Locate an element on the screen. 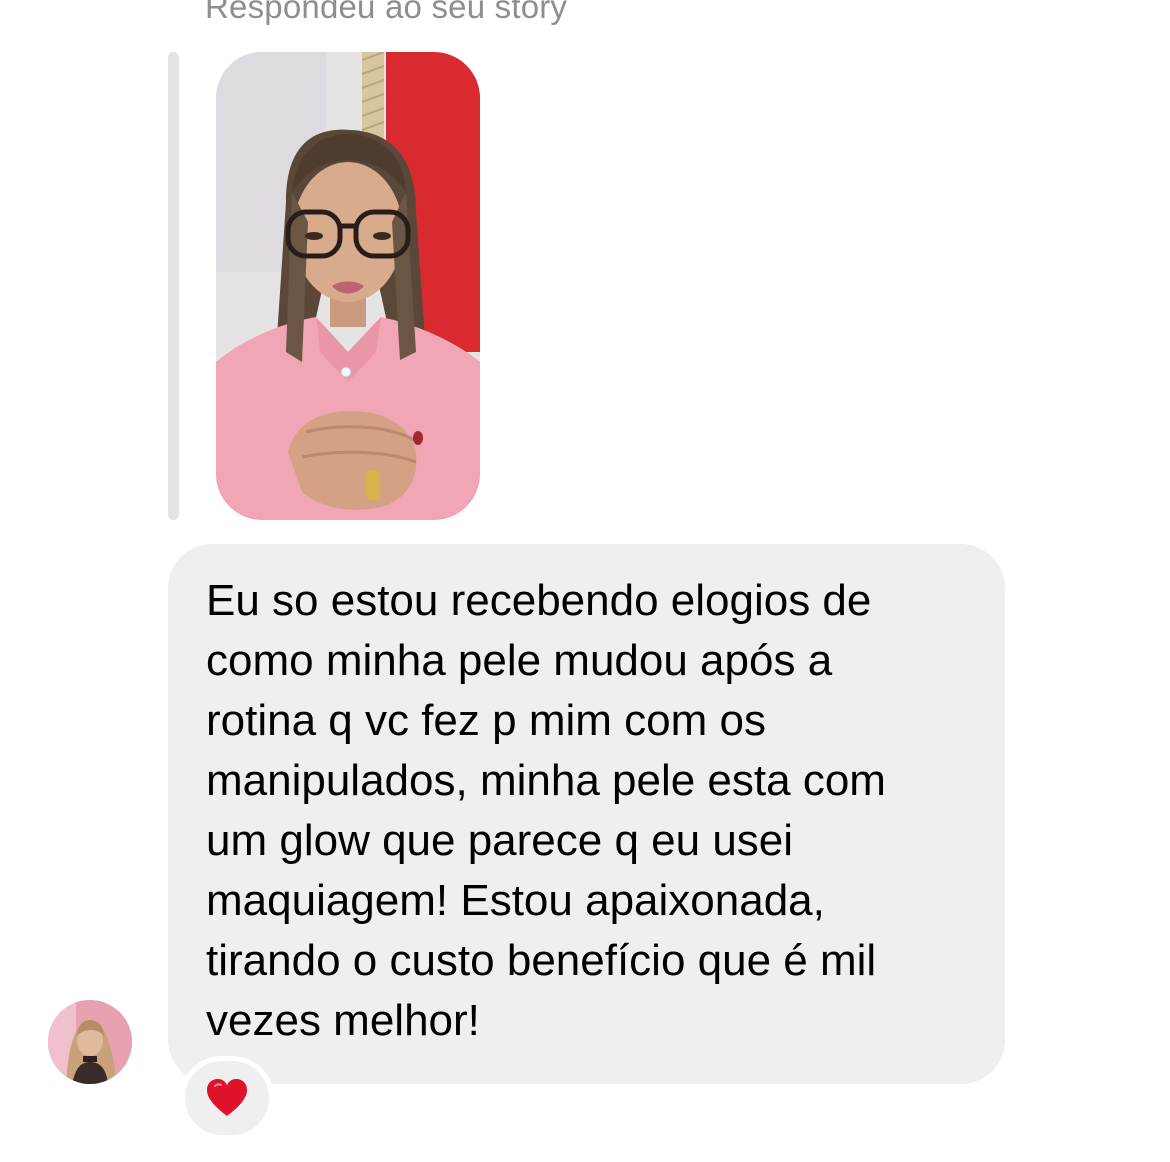 Image resolution: width=1170 pixels, height=1162 pixels. reply-indicator-bar is located at coordinates (173, 286).